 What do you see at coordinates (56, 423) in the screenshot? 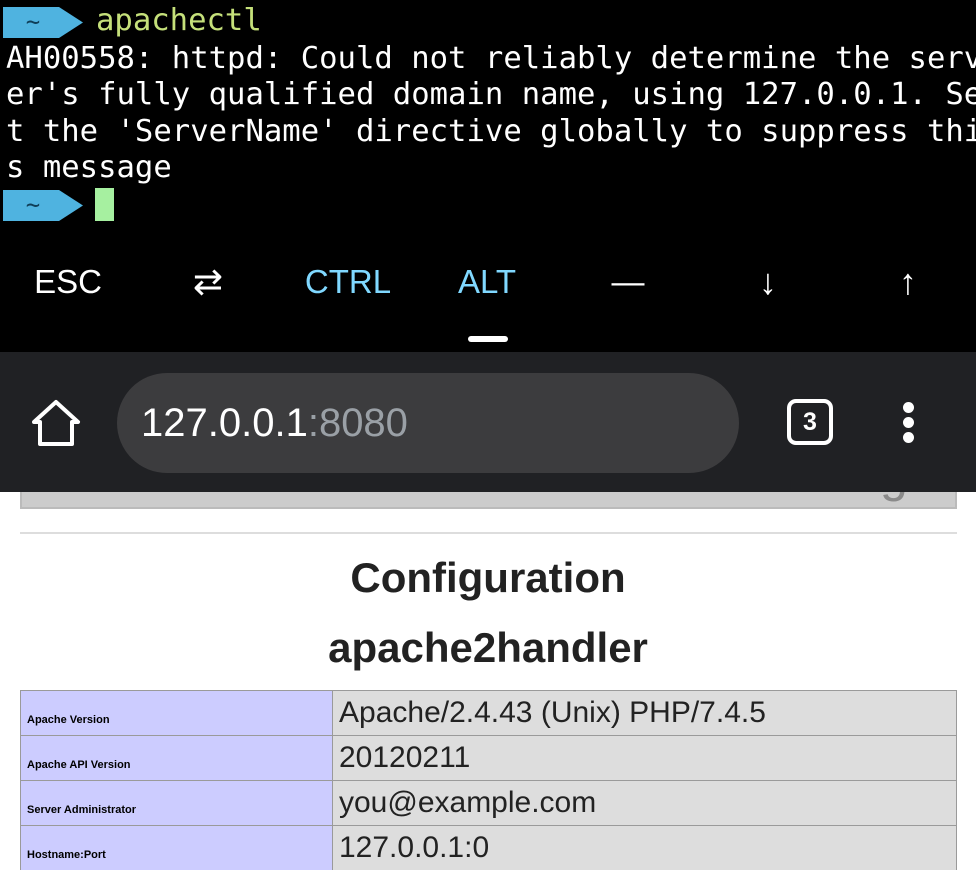
I see `home-icon` at bounding box center [56, 423].